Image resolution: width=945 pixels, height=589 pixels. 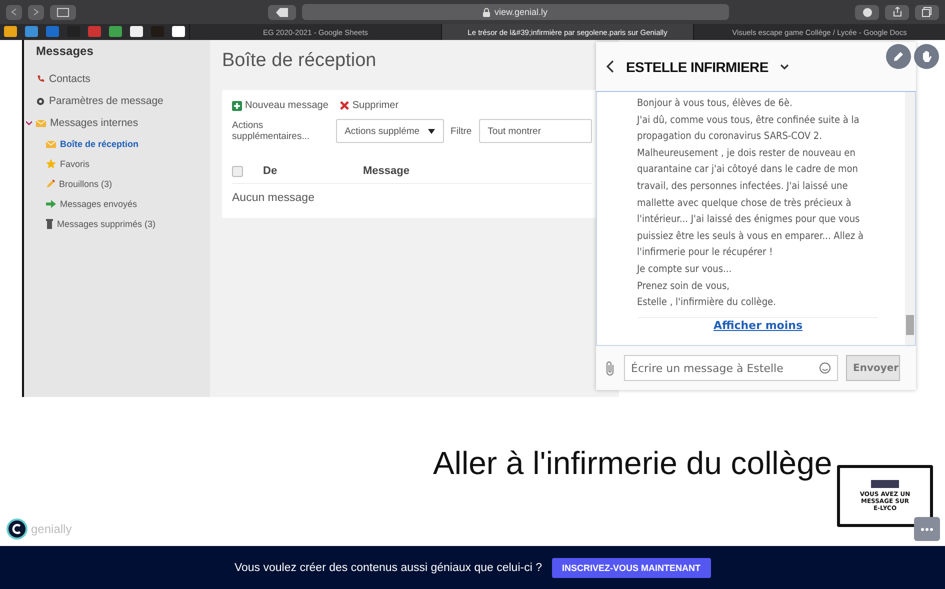 I want to click on paperclip-icon, so click(x=610, y=368).